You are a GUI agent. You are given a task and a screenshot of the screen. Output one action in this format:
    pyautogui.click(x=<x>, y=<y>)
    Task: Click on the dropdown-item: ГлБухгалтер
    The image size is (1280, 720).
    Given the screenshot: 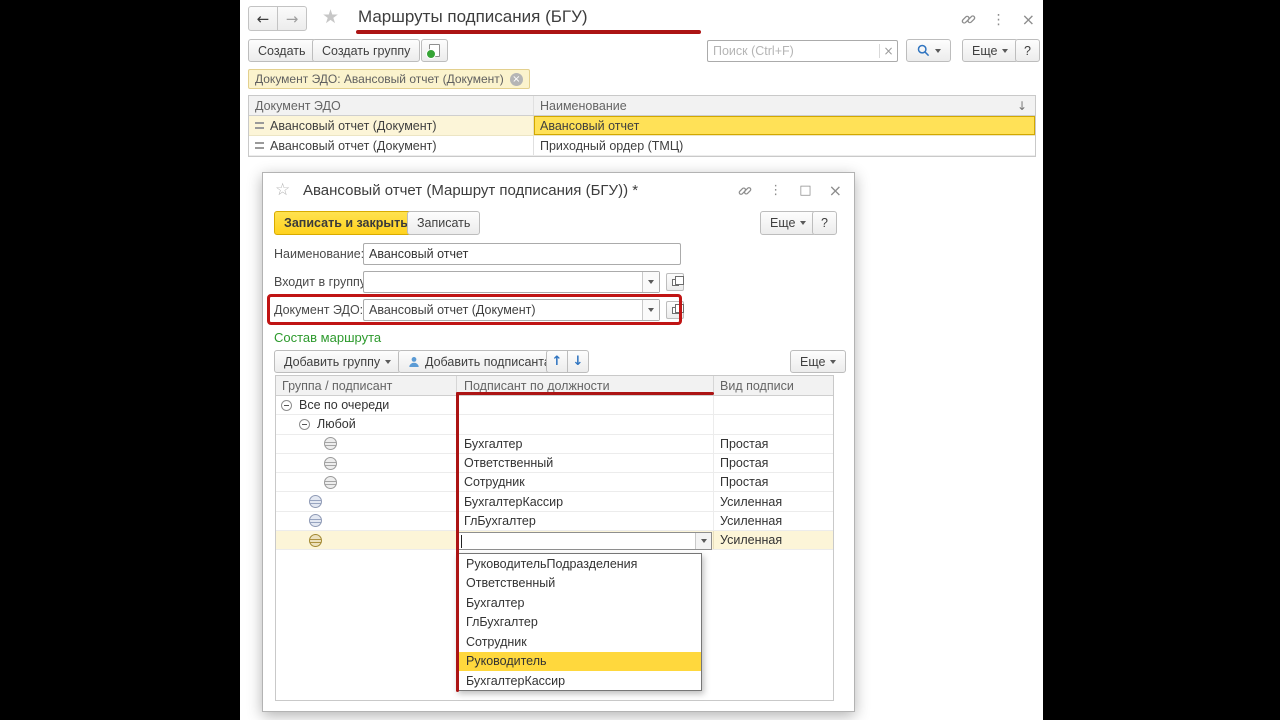 What is the action you would take?
    pyautogui.click(x=579, y=623)
    